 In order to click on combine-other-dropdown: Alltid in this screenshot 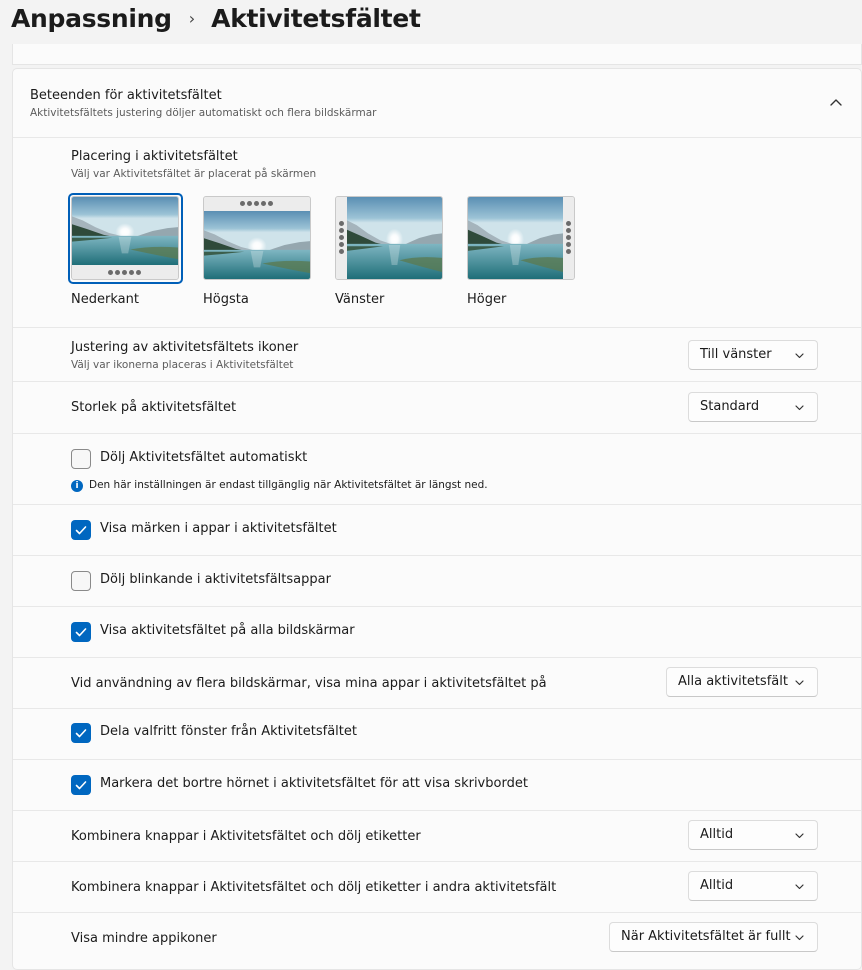, I will do `click(753, 886)`.